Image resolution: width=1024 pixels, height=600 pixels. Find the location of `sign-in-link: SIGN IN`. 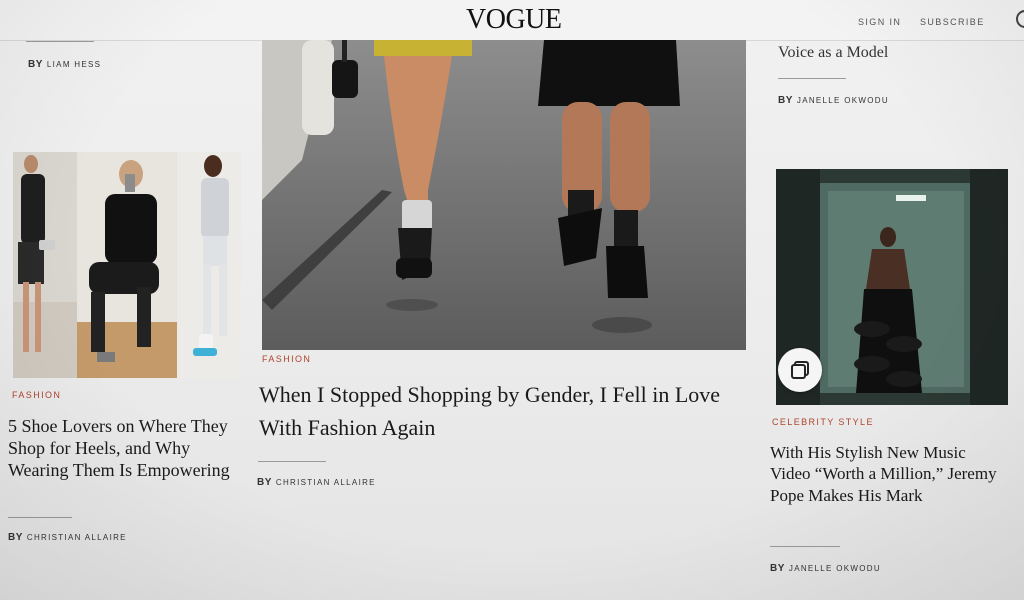

sign-in-link: SIGN IN is located at coordinates (879, 22).